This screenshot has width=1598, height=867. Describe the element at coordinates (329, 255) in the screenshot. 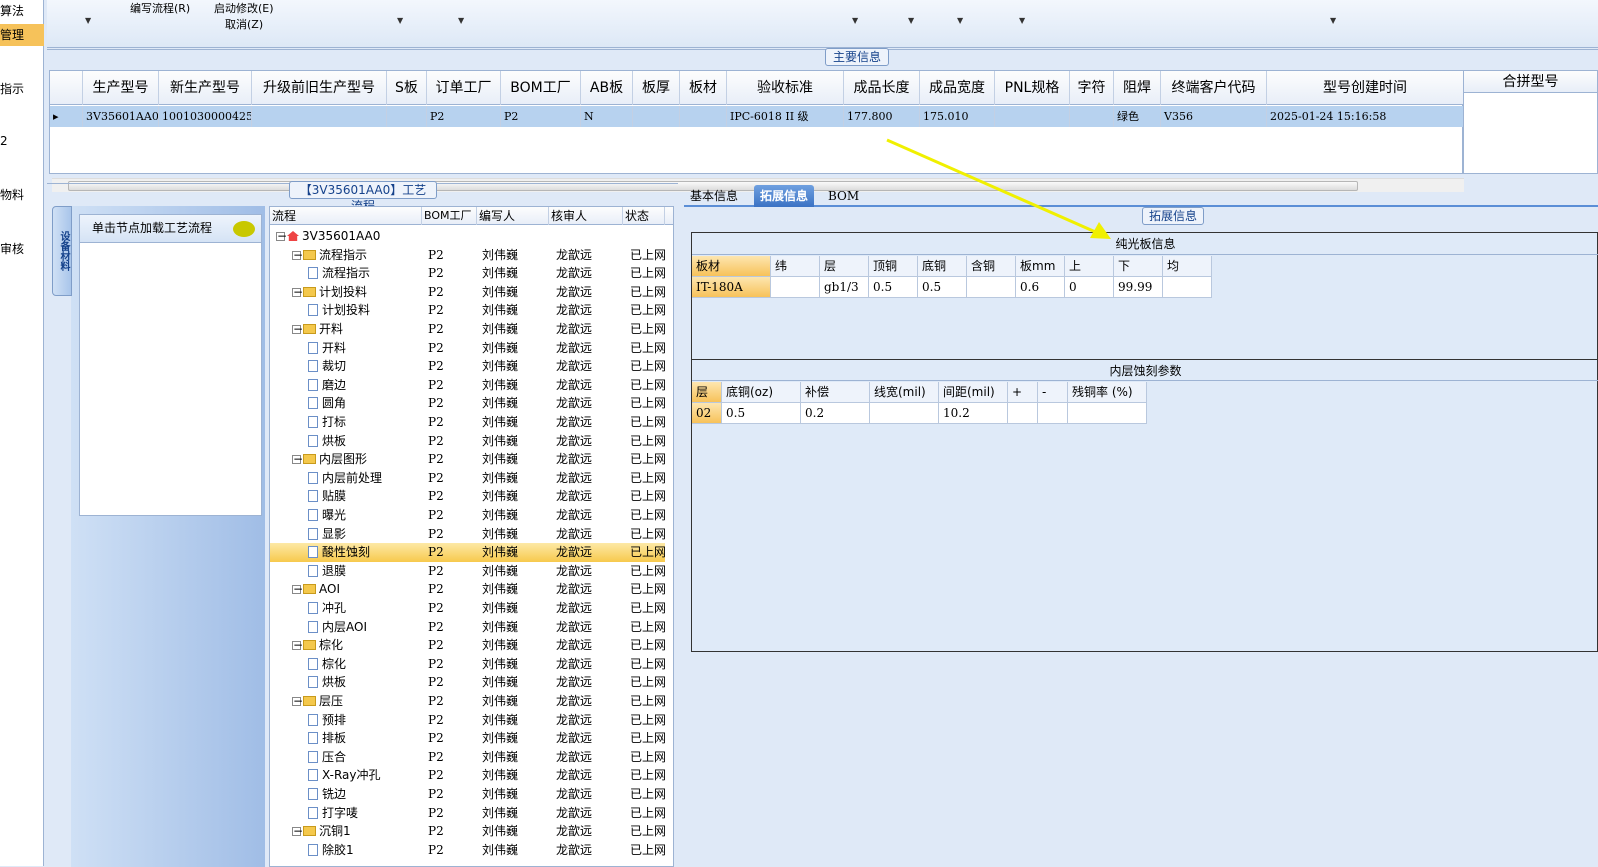

I see `tree-node: − 流程指示` at that location.